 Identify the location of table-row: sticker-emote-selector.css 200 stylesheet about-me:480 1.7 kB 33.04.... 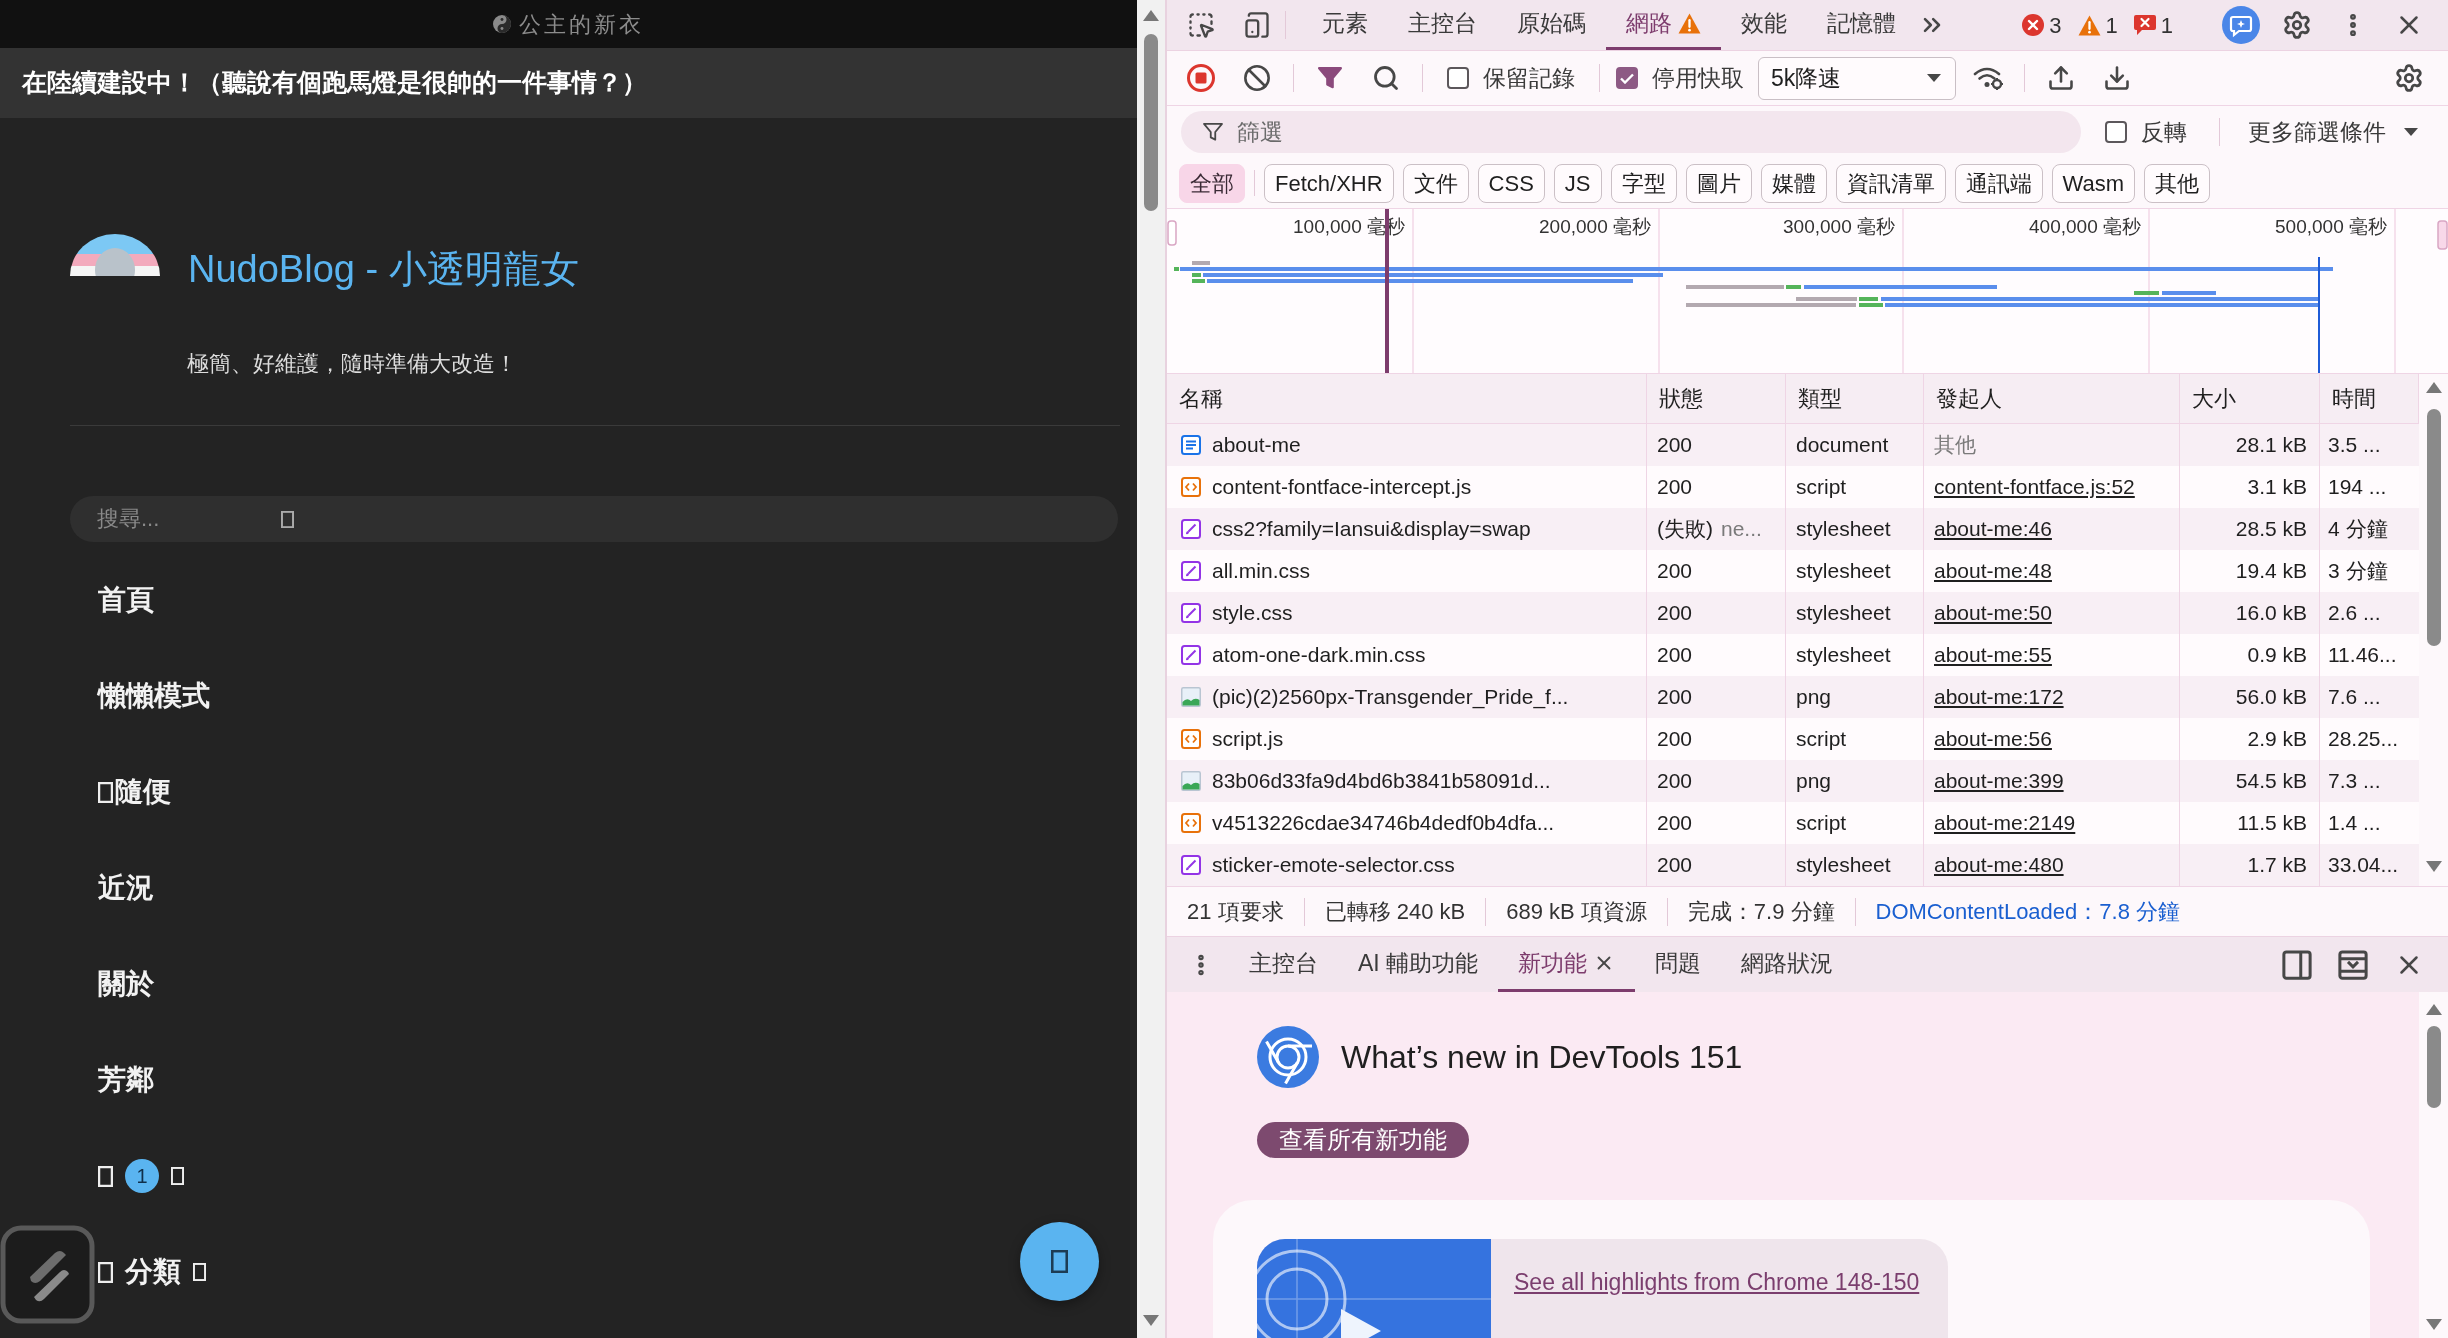
(1793, 865).